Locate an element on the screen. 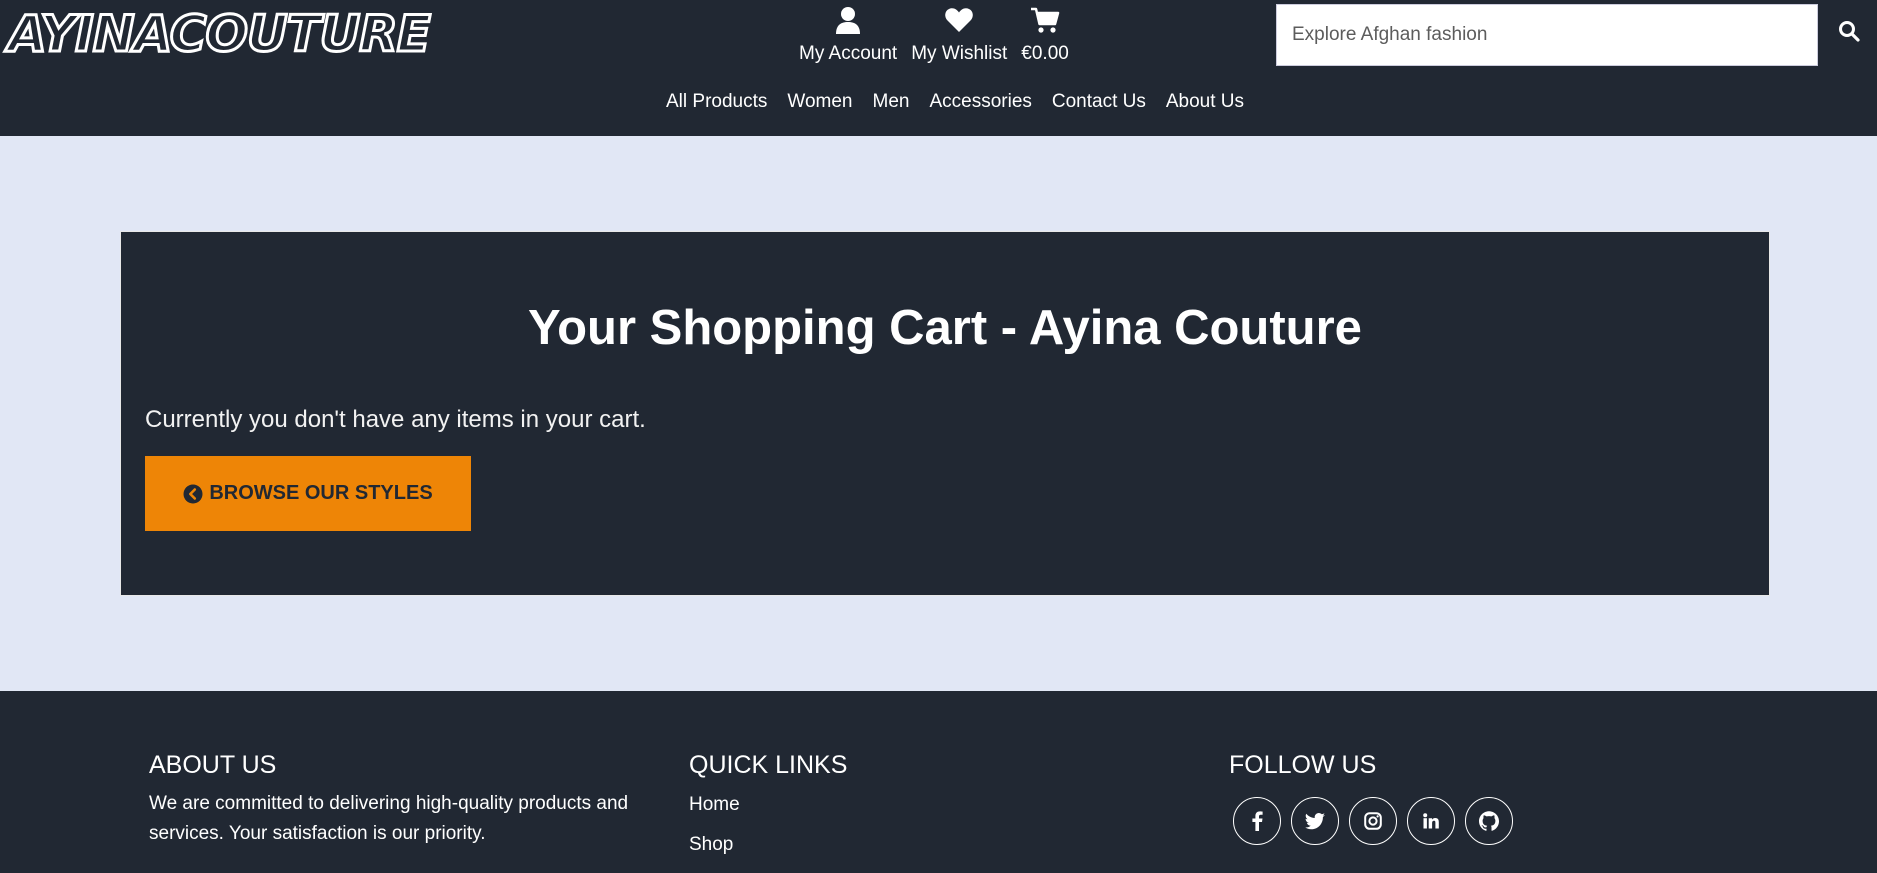 This screenshot has width=1877, height=873. github-link is located at coordinates (1489, 821).